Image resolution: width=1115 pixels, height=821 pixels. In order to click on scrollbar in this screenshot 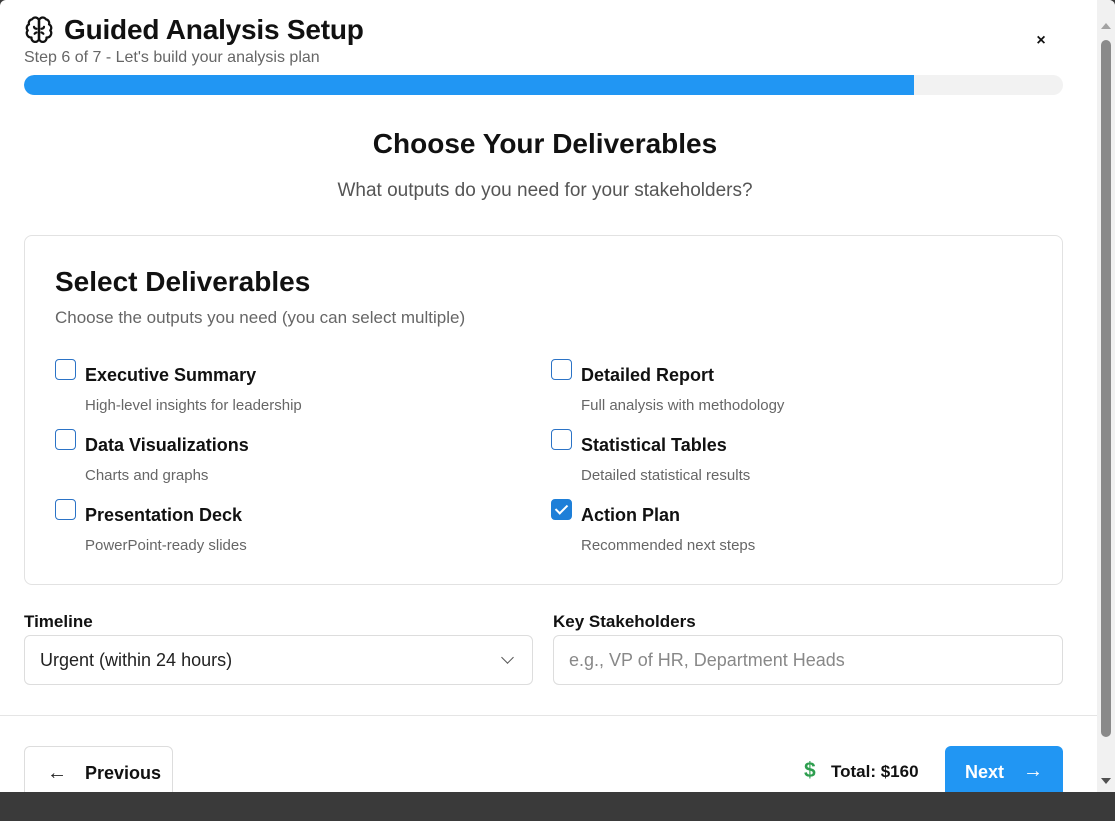, I will do `click(1106, 396)`.